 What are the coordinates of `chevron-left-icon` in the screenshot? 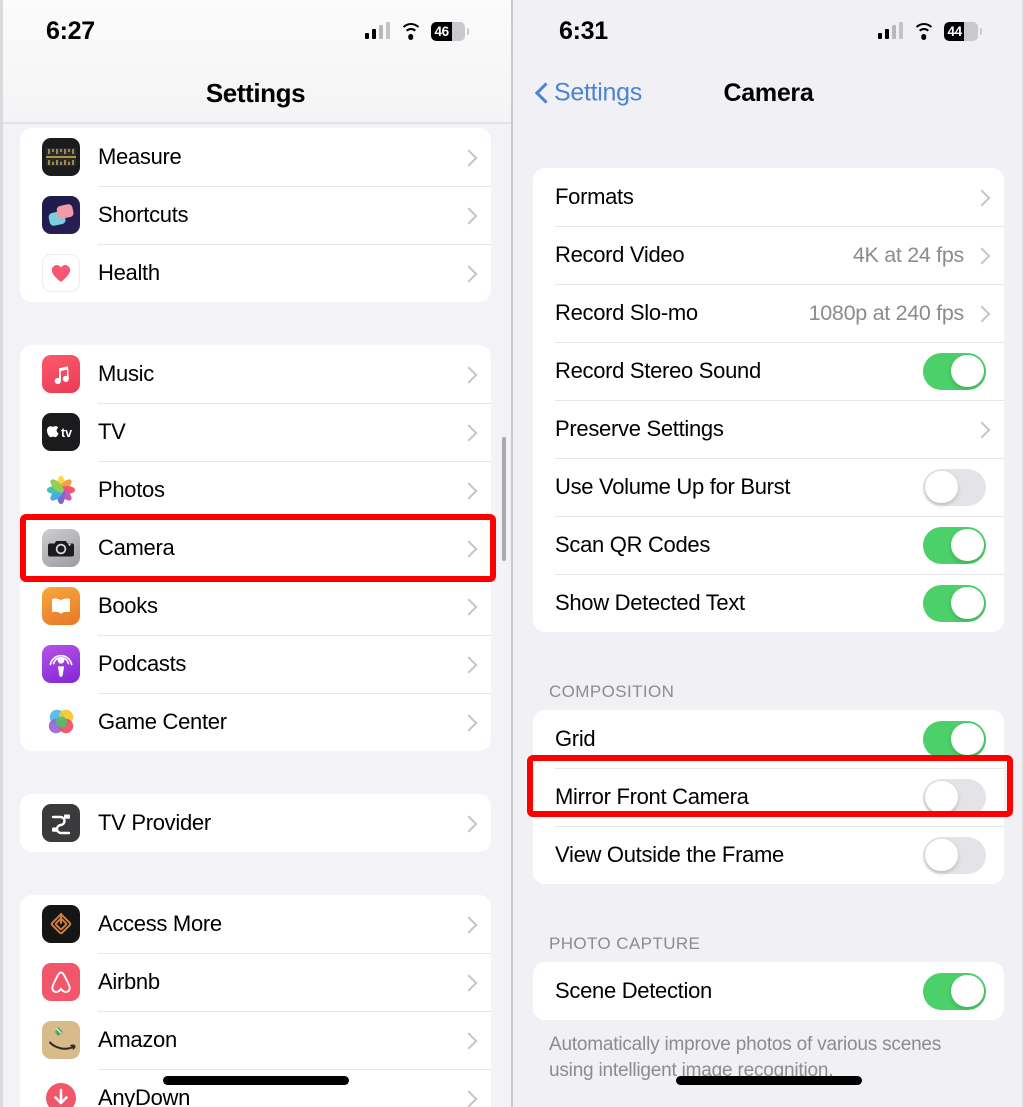 It's located at (543, 93).